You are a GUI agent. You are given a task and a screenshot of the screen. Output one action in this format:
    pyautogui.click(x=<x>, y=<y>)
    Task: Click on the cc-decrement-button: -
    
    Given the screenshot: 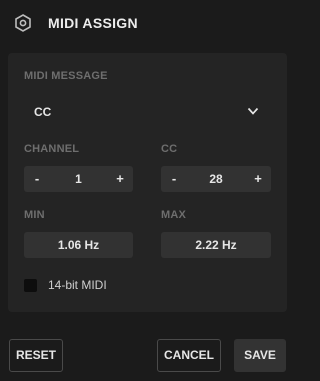 What is the action you would take?
    pyautogui.click(x=174, y=179)
    